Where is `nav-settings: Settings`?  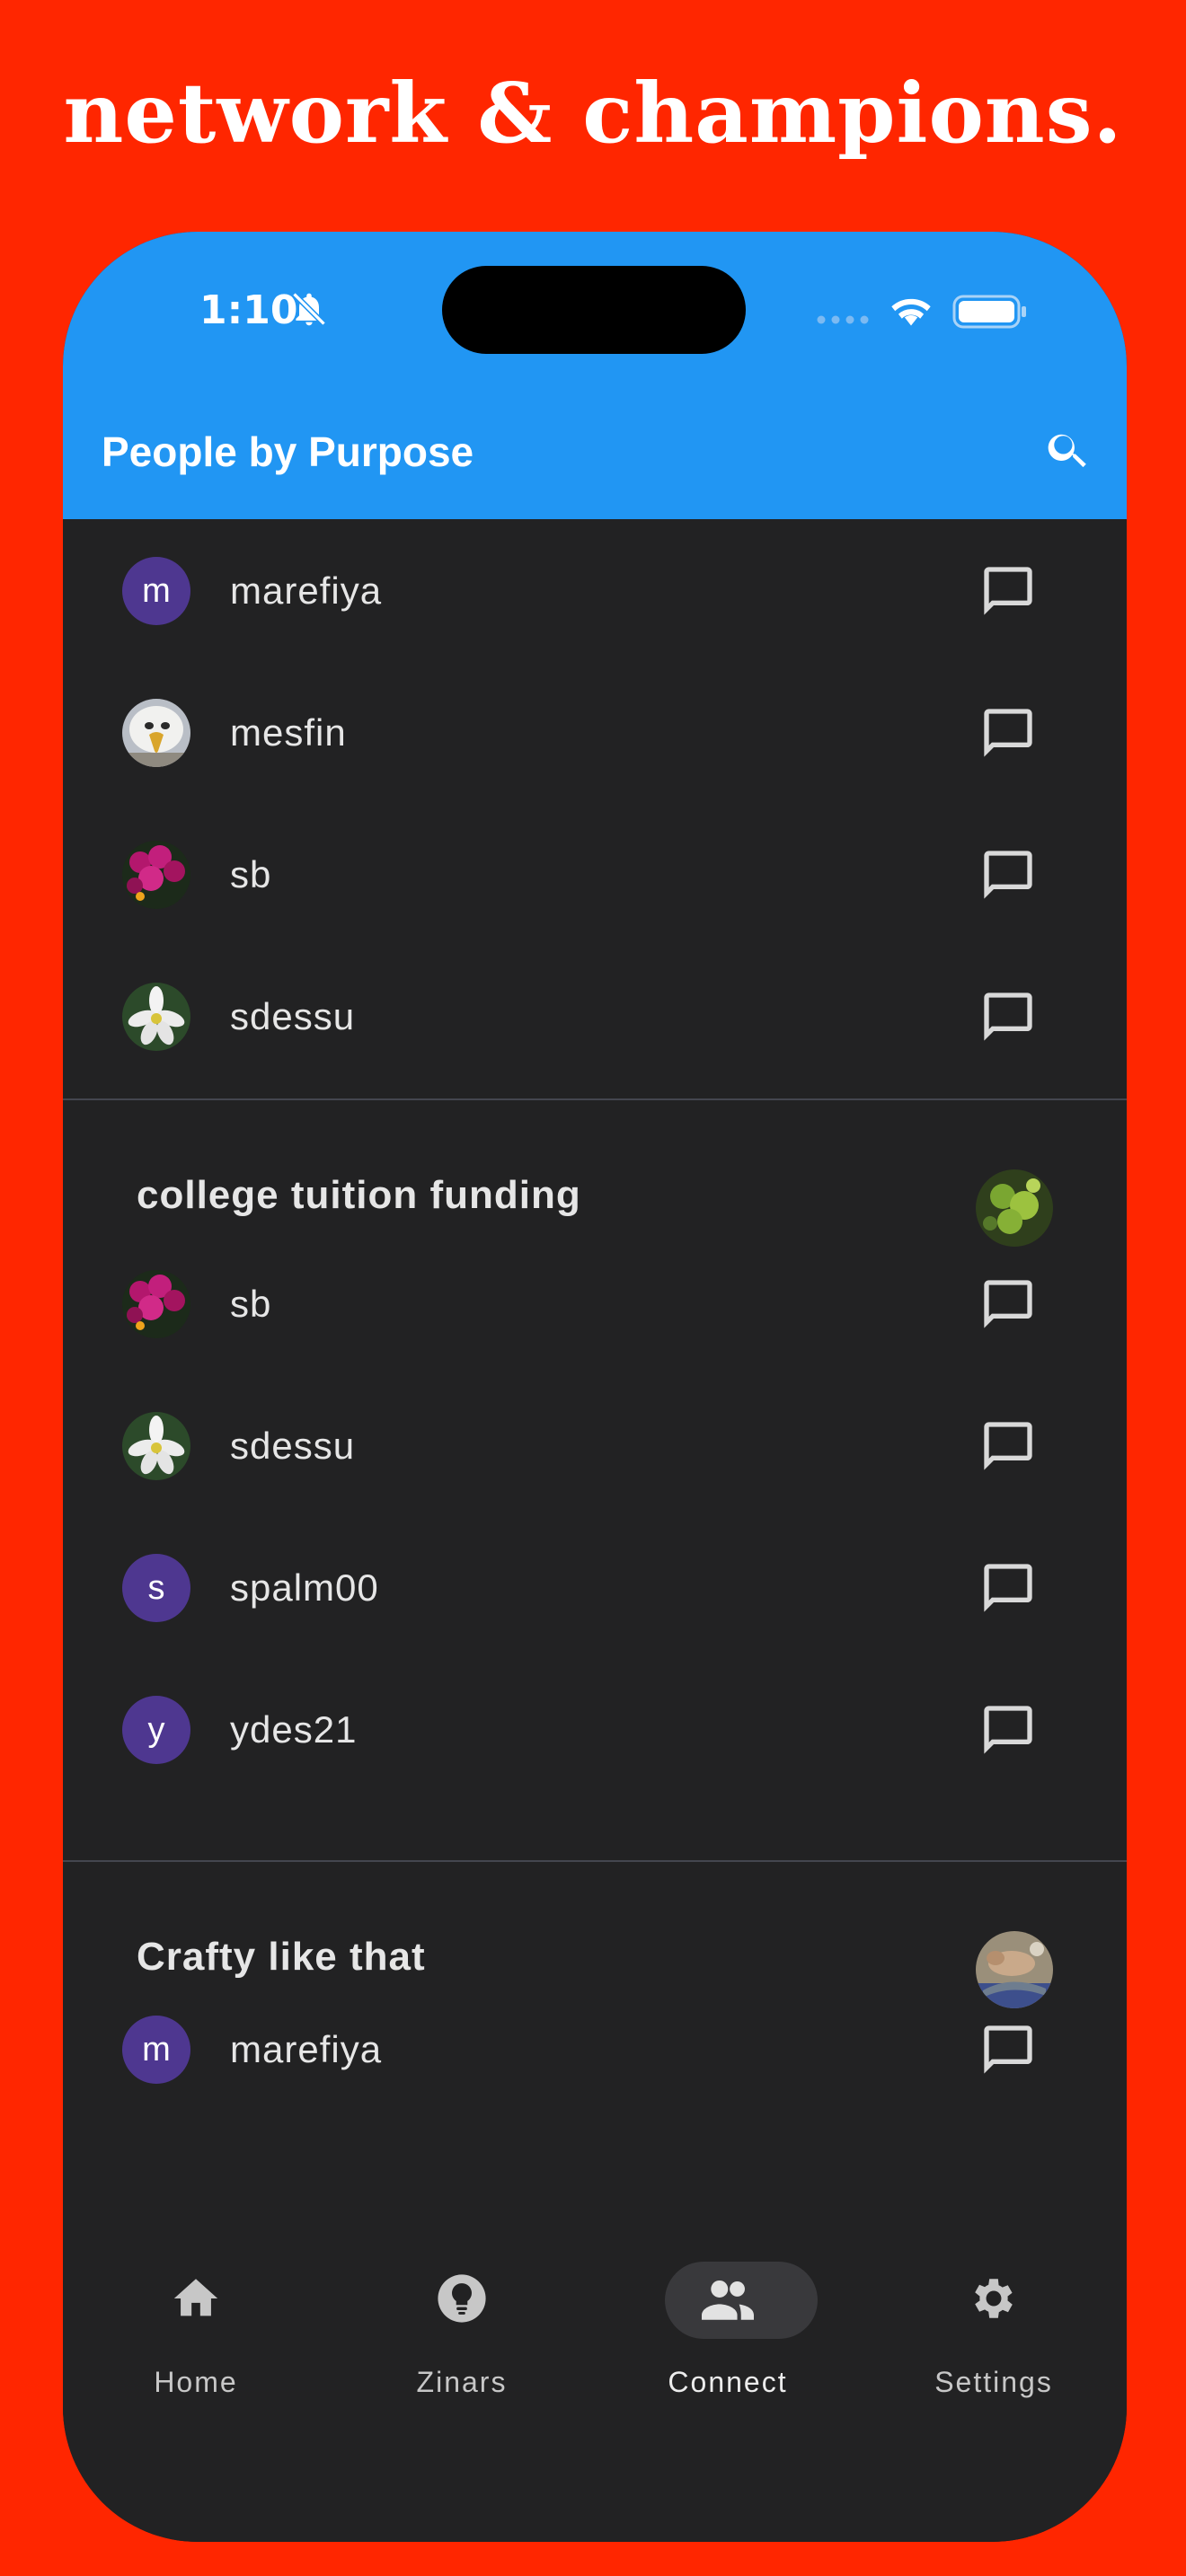 nav-settings: Settings is located at coordinates (994, 2342).